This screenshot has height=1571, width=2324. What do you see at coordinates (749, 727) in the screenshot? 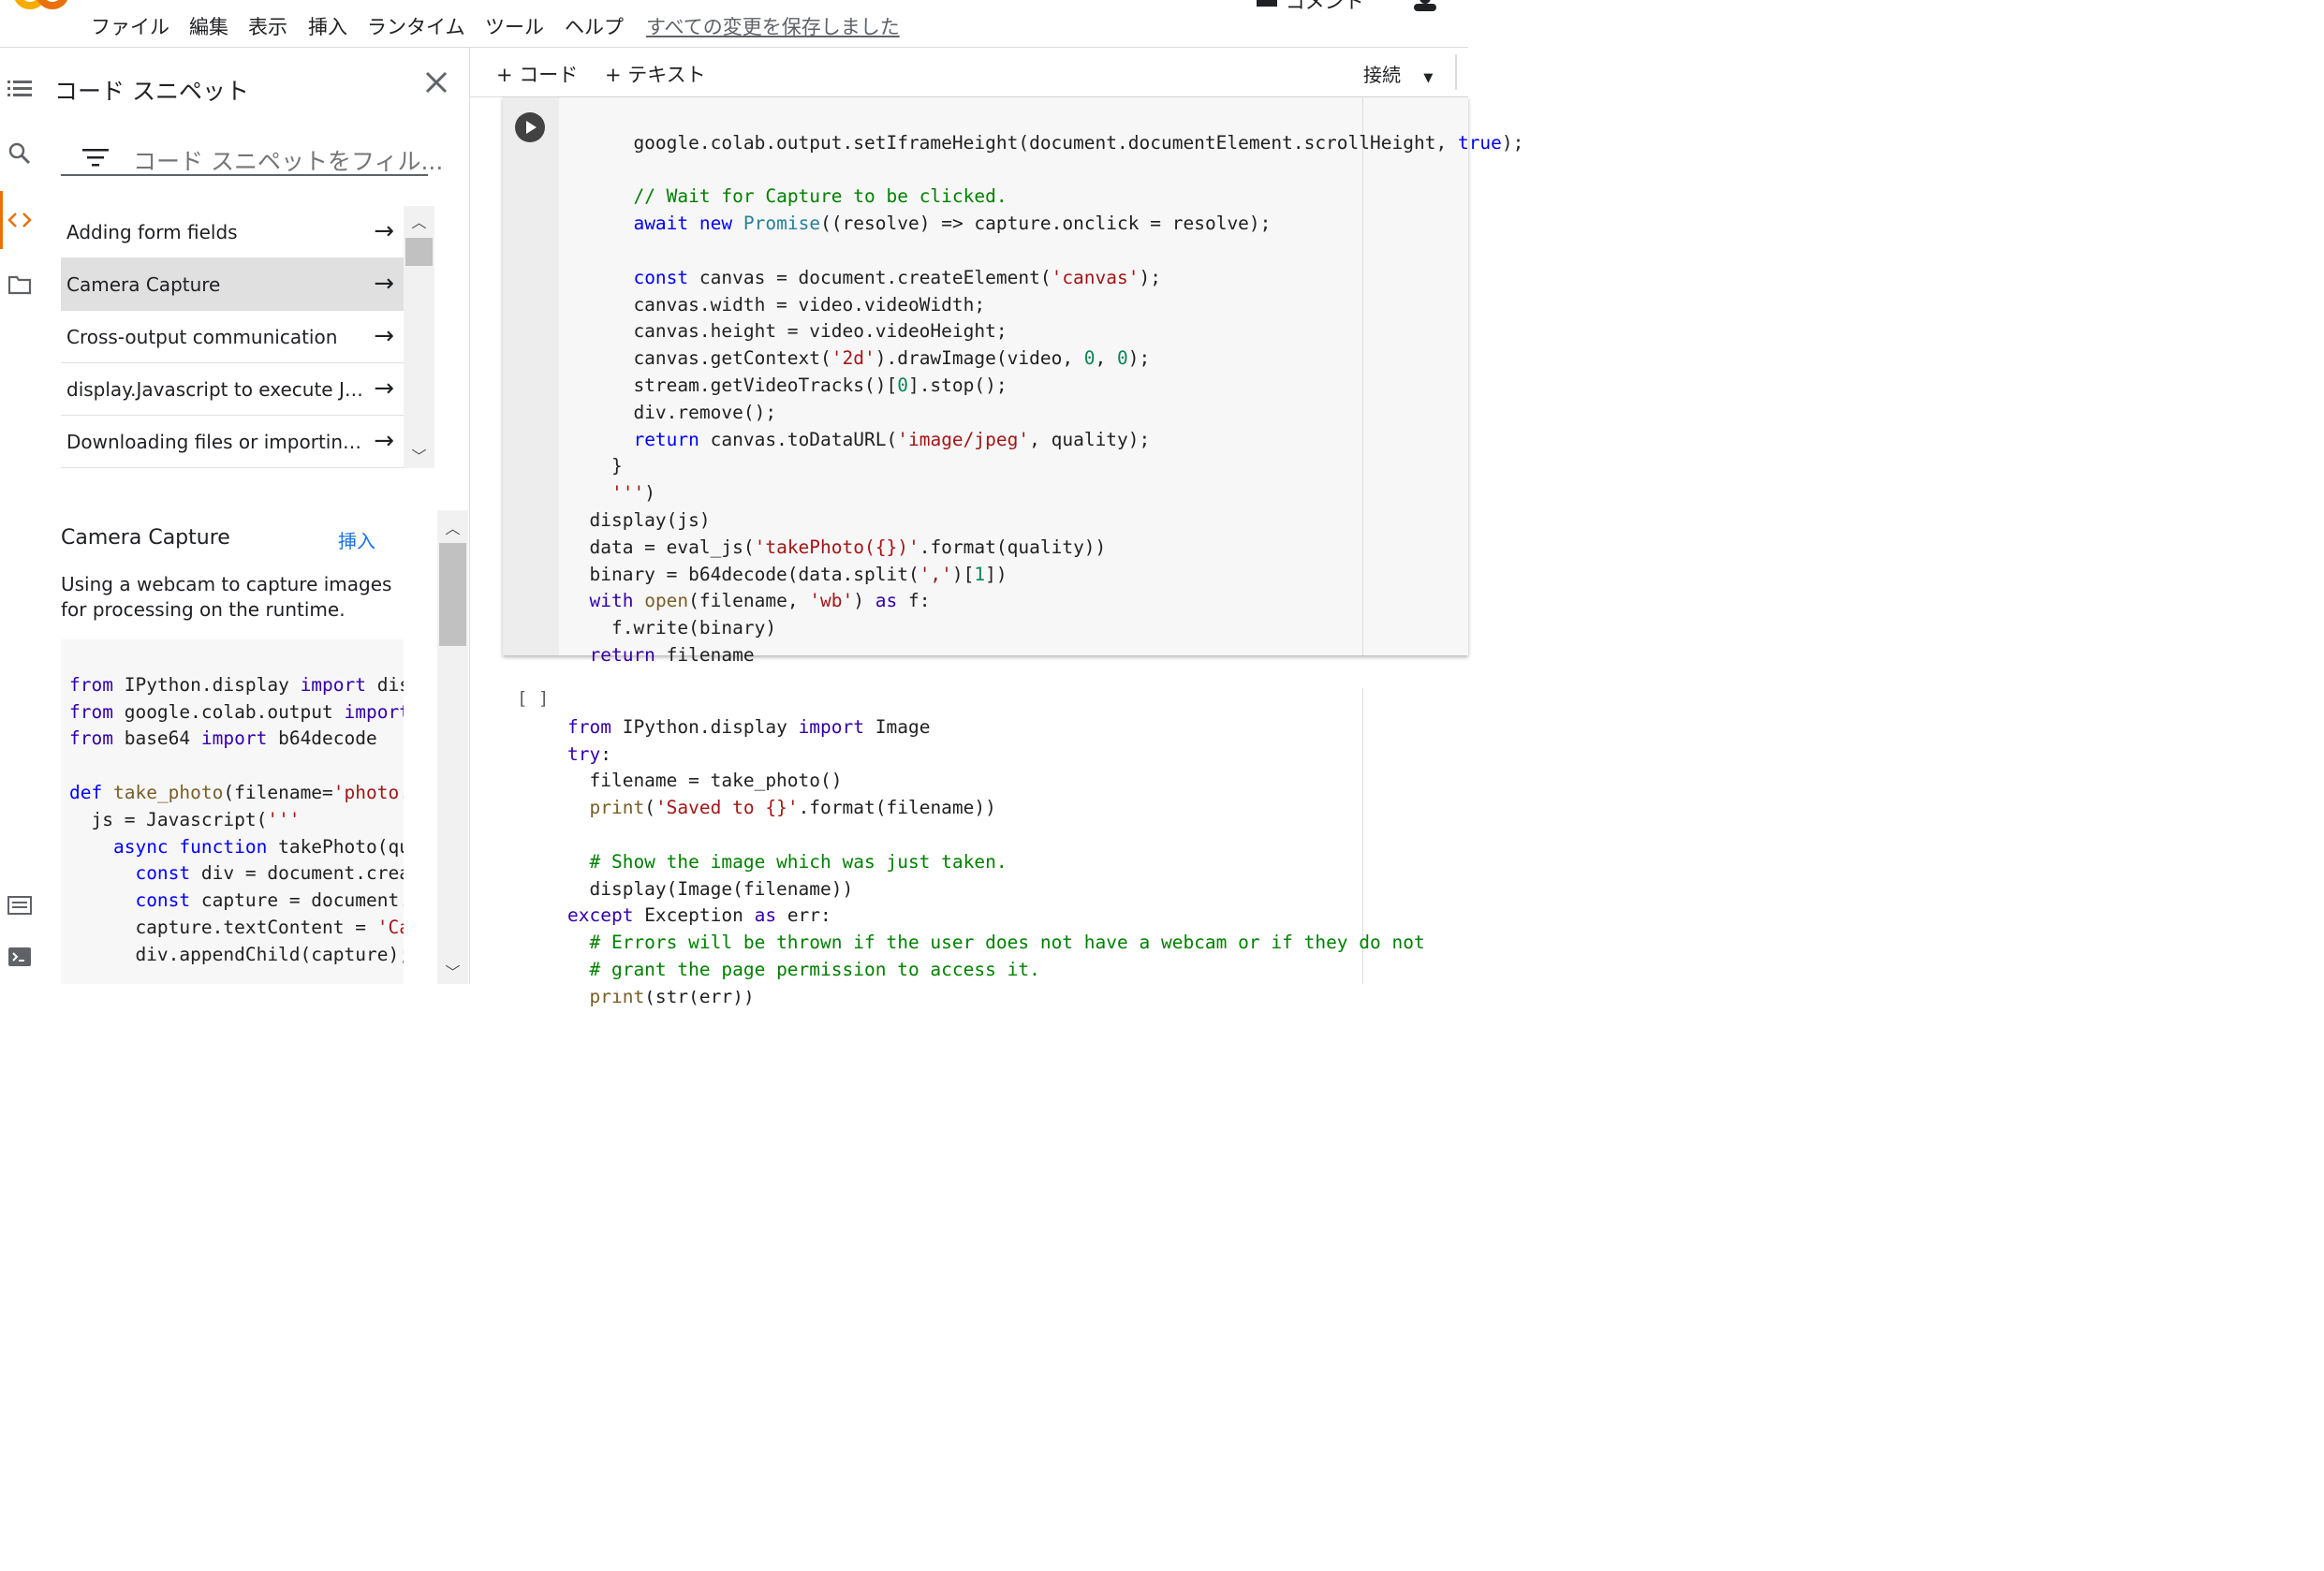
I see `code-line: from IPython.display import Image` at bounding box center [749, 727].